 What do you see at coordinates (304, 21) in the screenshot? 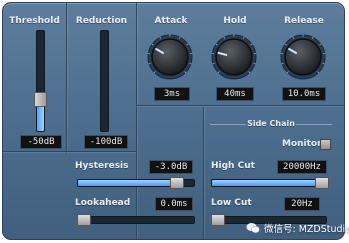
I see `release-label: Release` at bounding box center [304, 21].